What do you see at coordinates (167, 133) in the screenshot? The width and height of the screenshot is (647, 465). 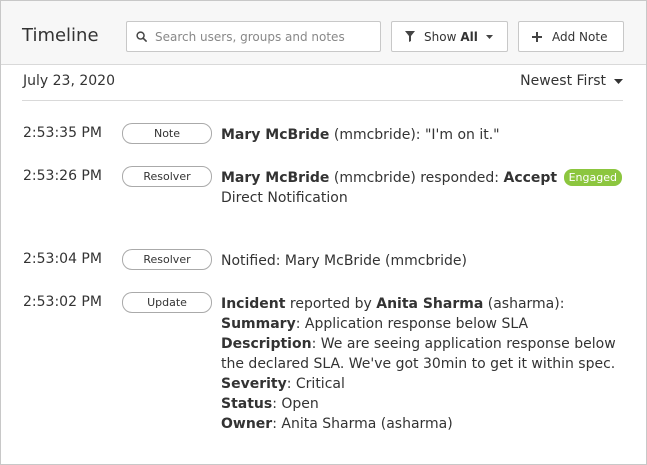 I see `entry-type-tag: Note` at bounding box center [167, 133].